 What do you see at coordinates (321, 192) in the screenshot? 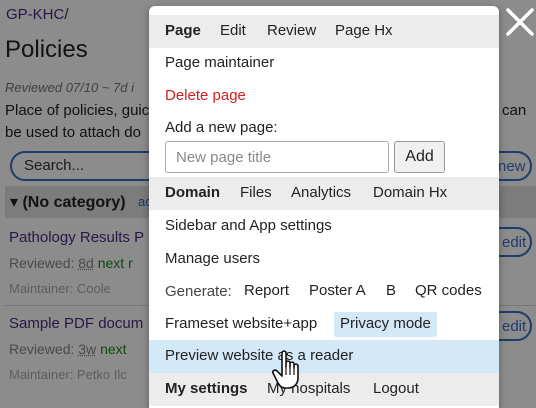
I see `menu-item-analytics: Analytics` at bounding box center [321, 192].